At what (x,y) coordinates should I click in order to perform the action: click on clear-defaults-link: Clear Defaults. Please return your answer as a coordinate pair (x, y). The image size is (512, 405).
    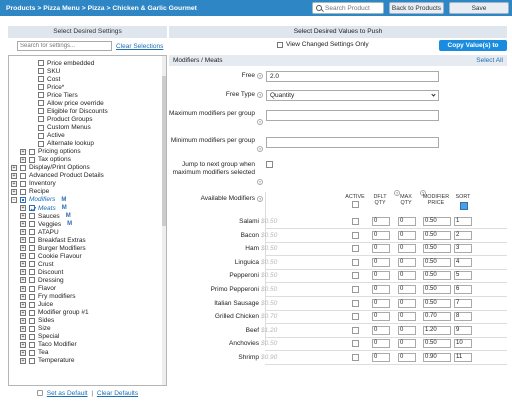
    Looking at the image, I should click on (117, 393).